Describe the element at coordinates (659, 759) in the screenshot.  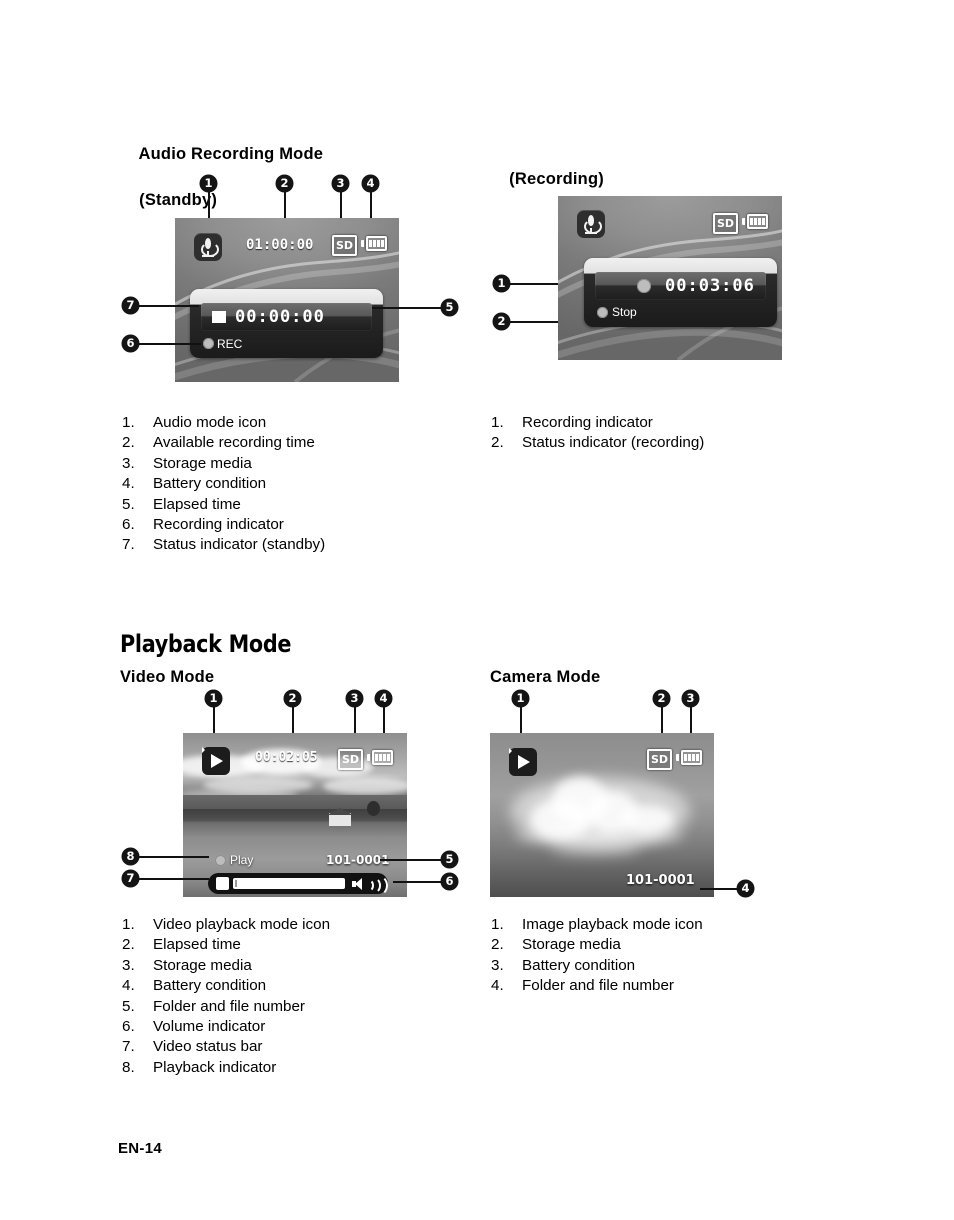
I see `sd-card-icon-camera: SD` at that location.